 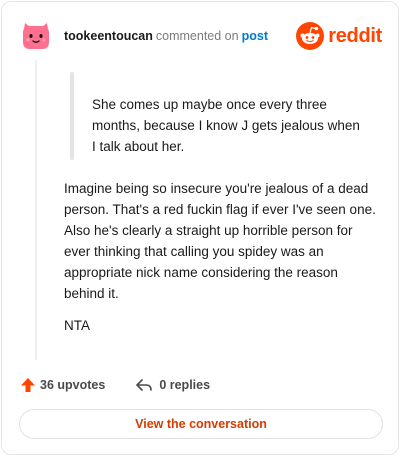 I want to click on post-link: post, so click(x=255, y=36).